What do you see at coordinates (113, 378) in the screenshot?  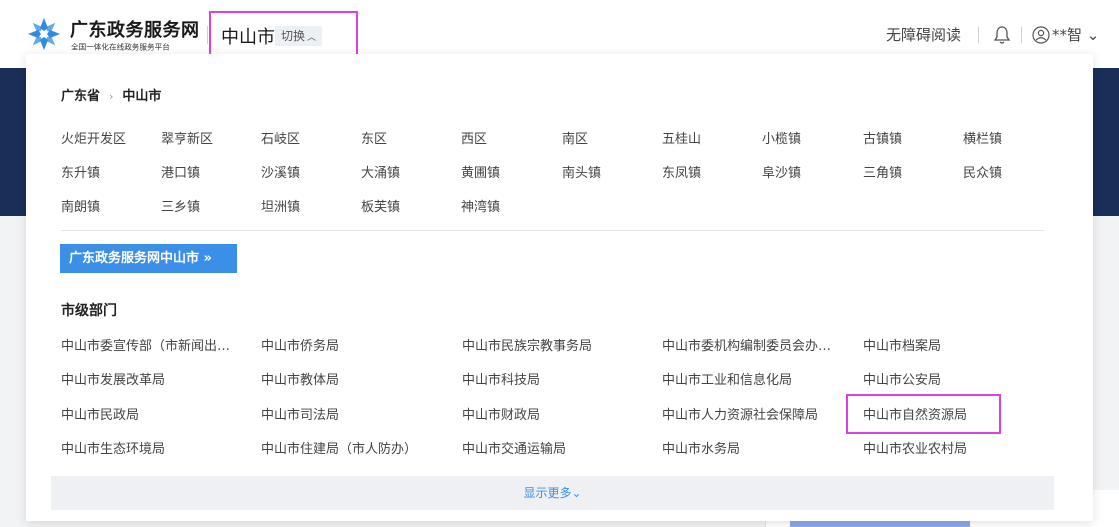 I see `department-link: 中山市发展改革局` at bounding box center [113, 378].